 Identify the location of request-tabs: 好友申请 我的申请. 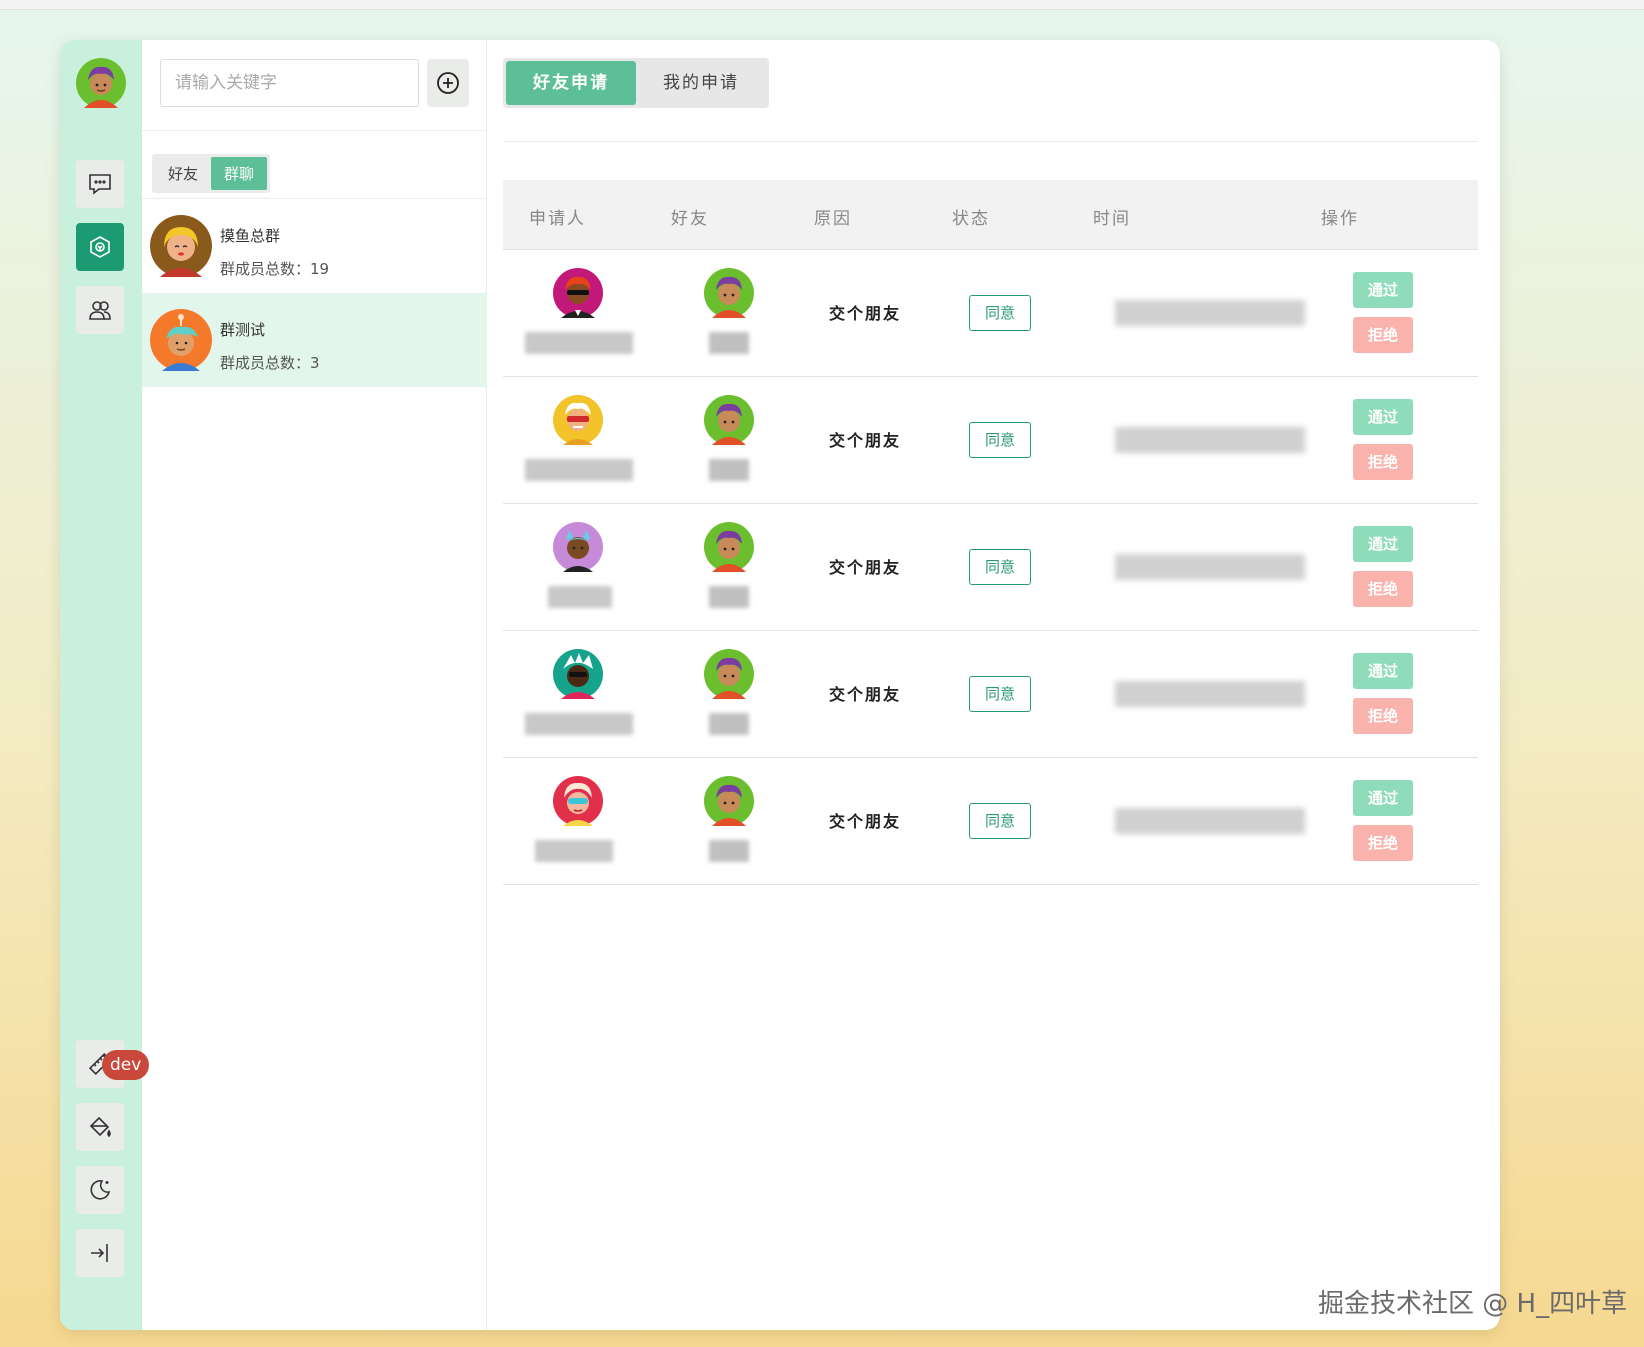
(636, 83).